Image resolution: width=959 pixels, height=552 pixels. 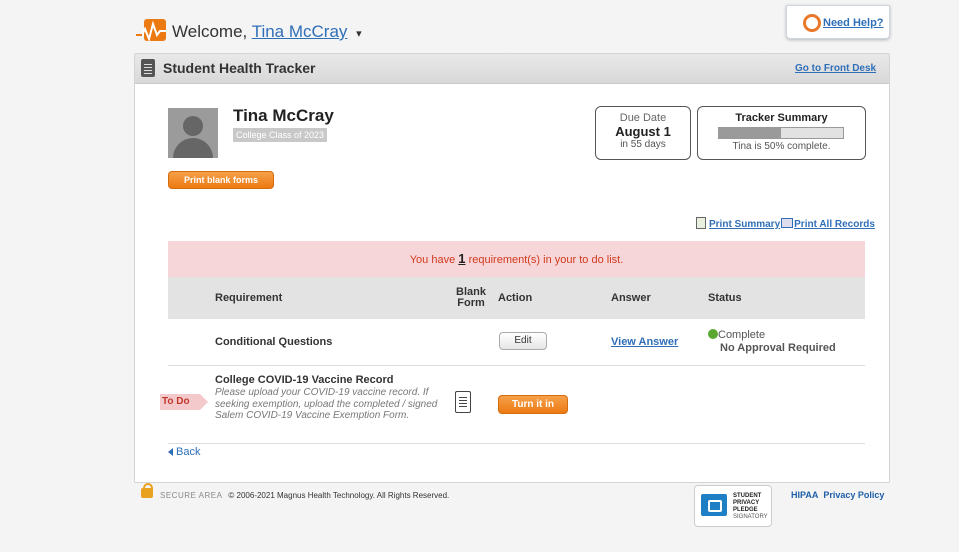 What do you see at coordinates (781, 118) in the screenshot?
I see `tracker-summary-title: Tracker Summary` at bounding box center [781, 118].